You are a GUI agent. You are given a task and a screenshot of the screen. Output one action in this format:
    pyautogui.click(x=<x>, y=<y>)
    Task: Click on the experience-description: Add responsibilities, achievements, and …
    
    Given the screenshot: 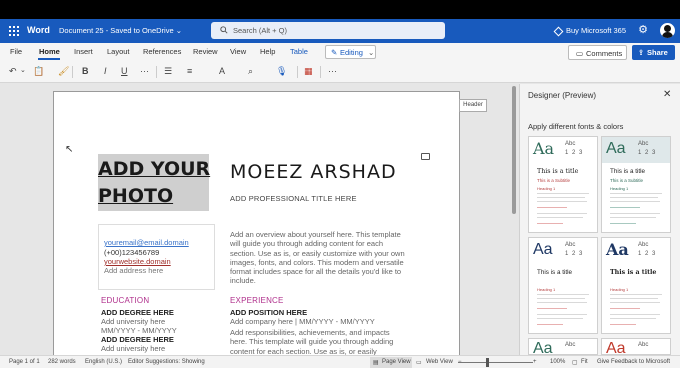 What is the action you would take?
    pyautogui.click(x=319, y=342)
    